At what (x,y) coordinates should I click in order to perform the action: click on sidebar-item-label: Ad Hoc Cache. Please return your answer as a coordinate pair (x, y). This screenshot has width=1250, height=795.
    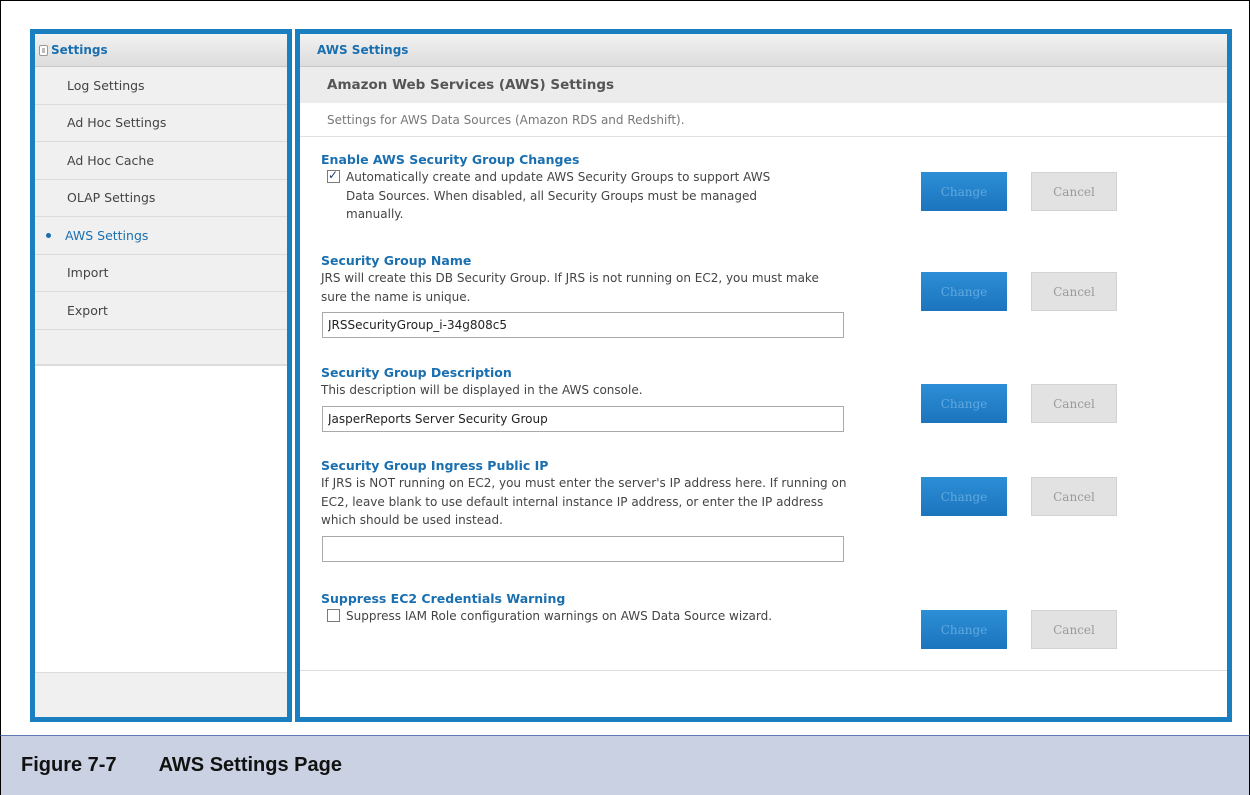
    Looking at the image, I should click on (111, 160).